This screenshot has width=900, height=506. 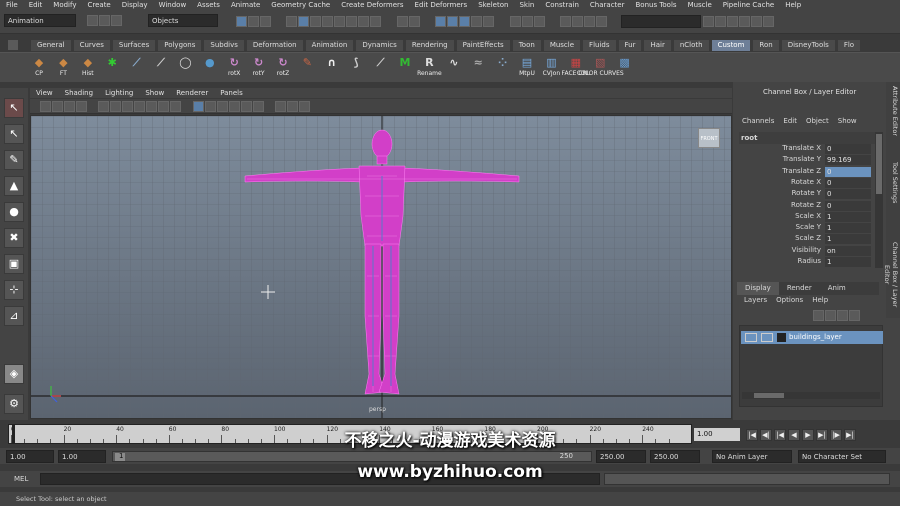 I want to click on channel-row: Rotate Z 0, so click(x=803, y=206).